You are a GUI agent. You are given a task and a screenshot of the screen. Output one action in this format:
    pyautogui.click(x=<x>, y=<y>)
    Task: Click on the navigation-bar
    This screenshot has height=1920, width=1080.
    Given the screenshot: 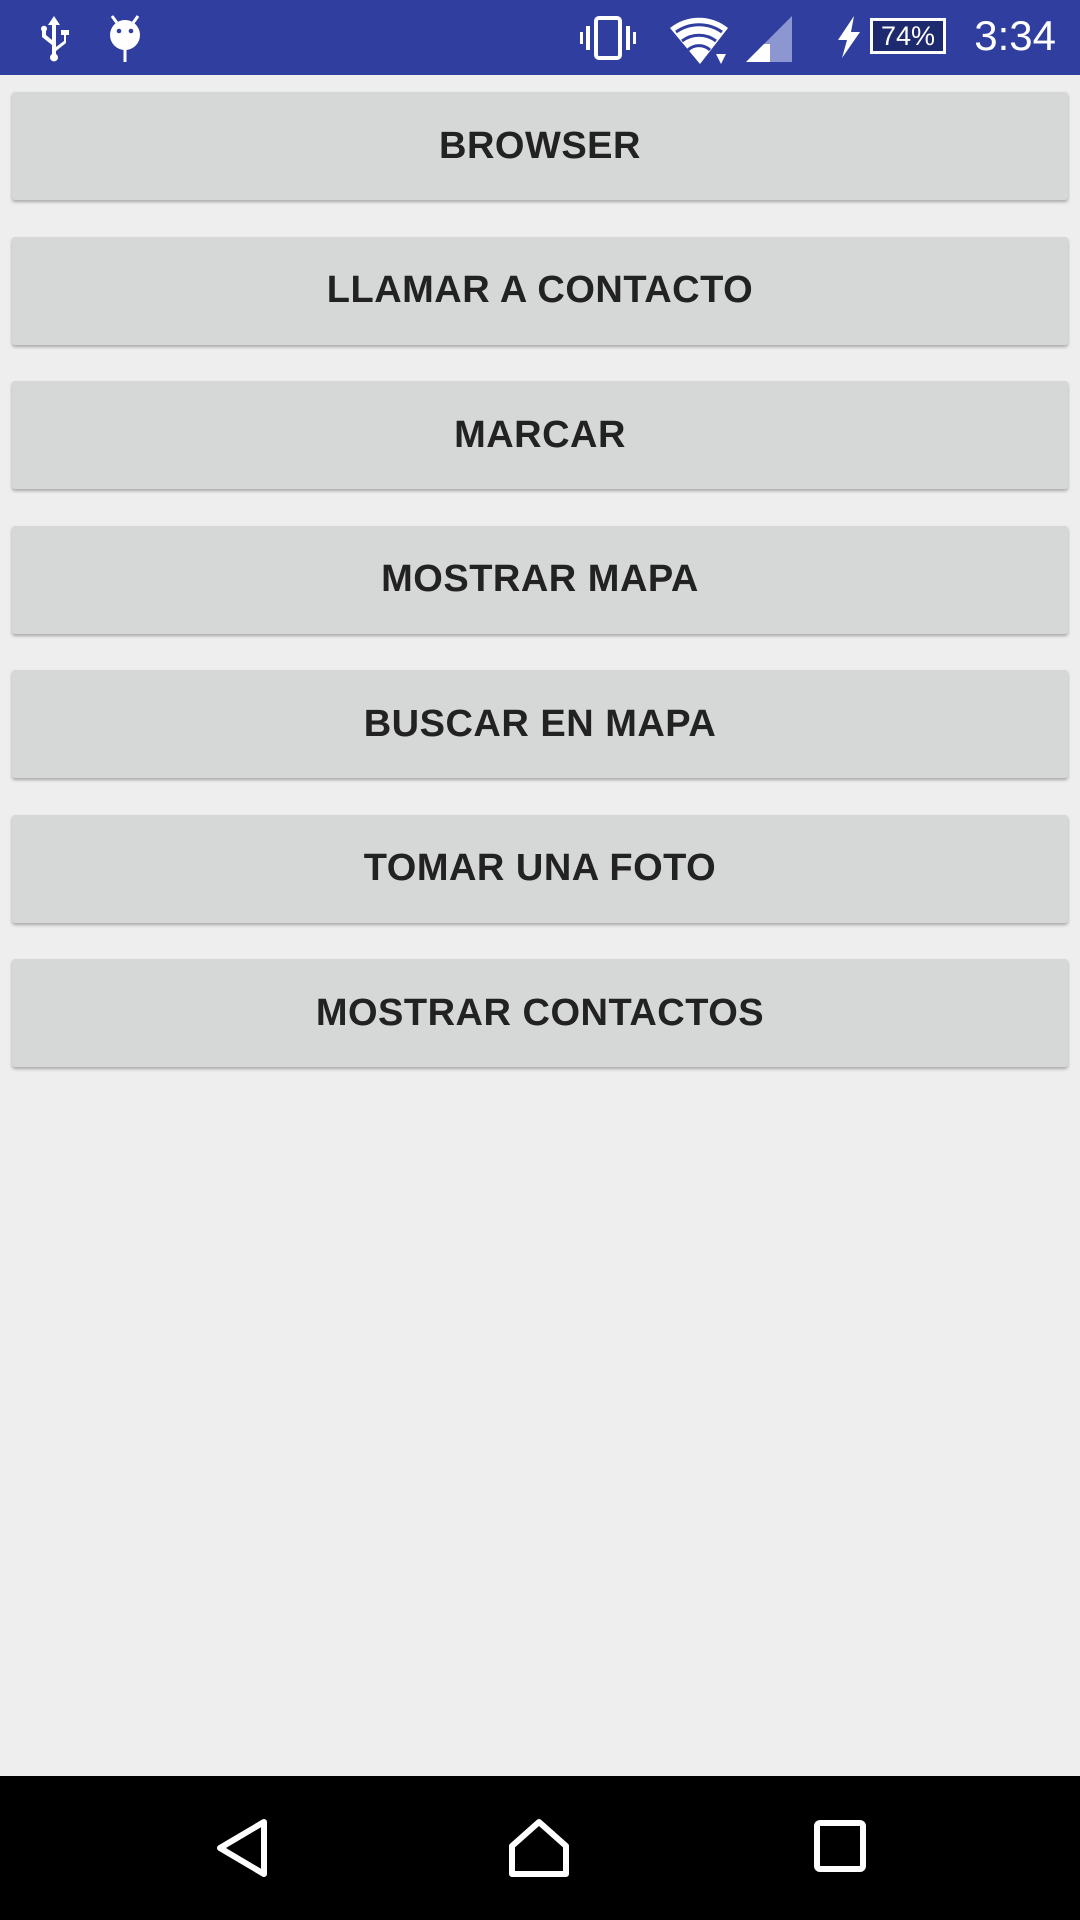 What is the action you would take?
    pyautogui.click(x=540, y=1848)
    